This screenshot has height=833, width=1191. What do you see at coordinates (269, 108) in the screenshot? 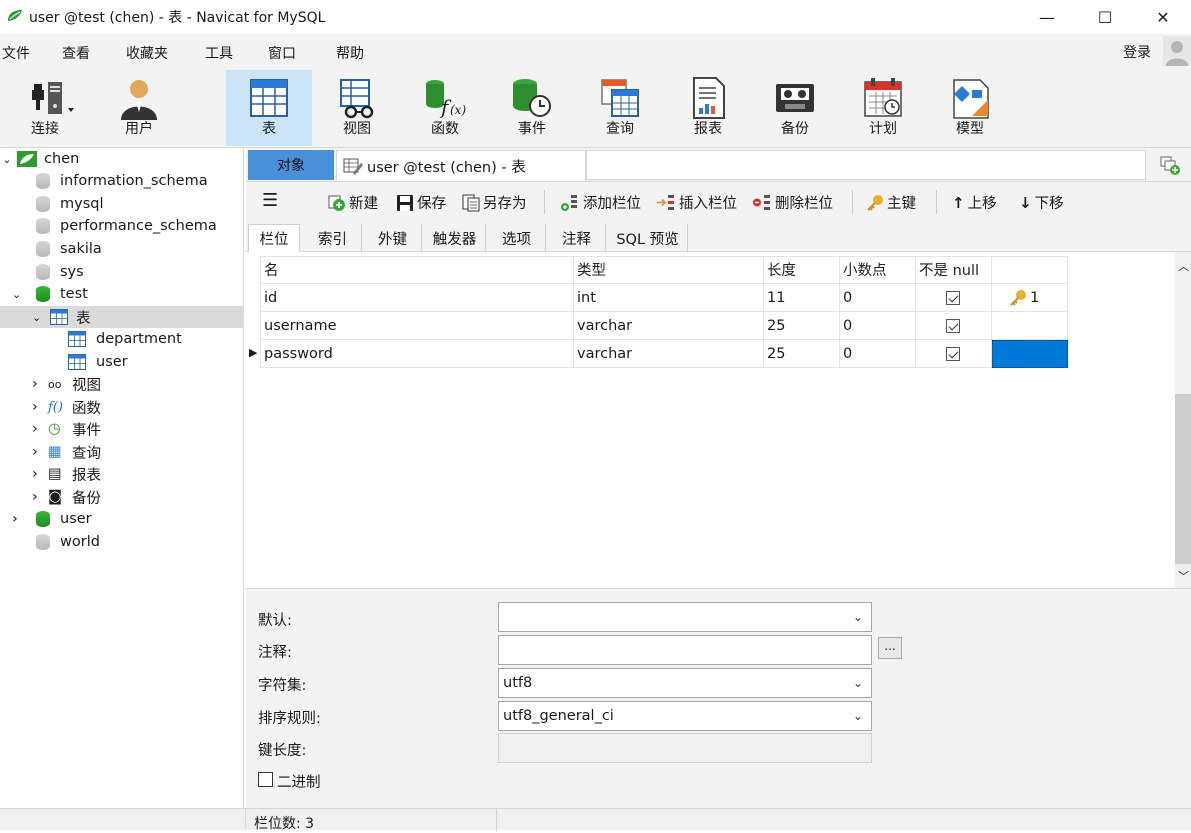
I see `ribbon-table-button: 表` at bounding box center [269, 108].